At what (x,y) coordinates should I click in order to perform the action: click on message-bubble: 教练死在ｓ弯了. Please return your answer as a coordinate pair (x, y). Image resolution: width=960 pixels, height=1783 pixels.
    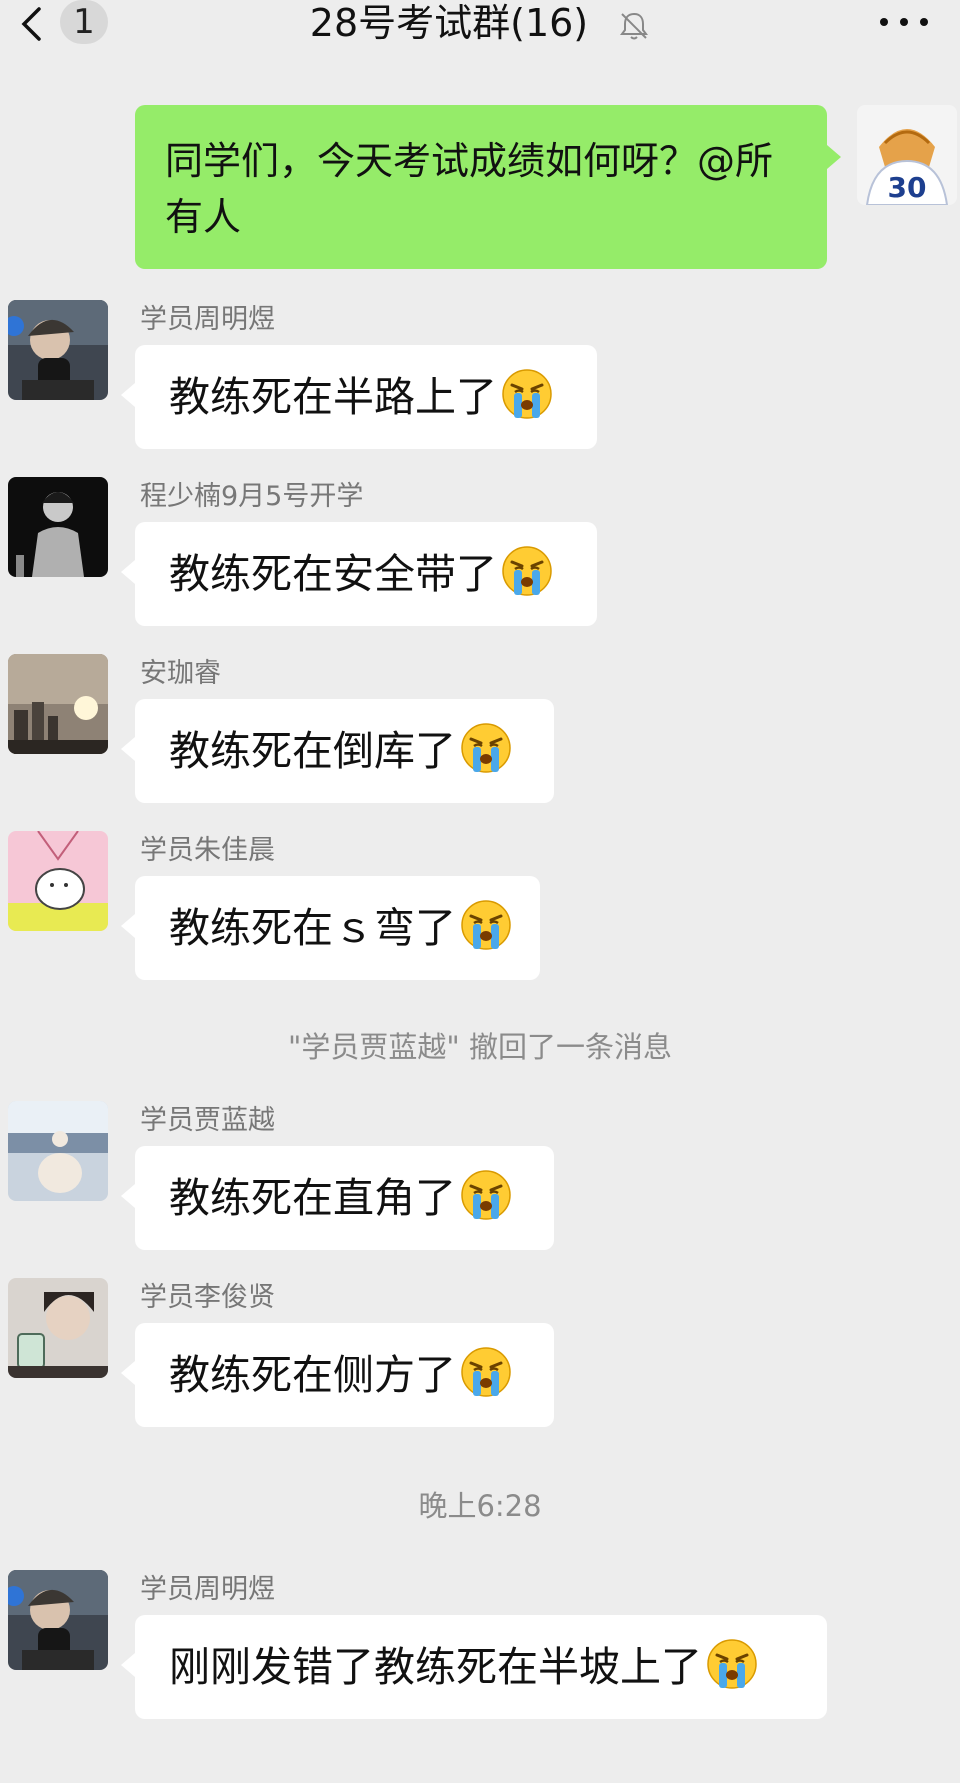
    Looking at the image, I should click on (330, 928).